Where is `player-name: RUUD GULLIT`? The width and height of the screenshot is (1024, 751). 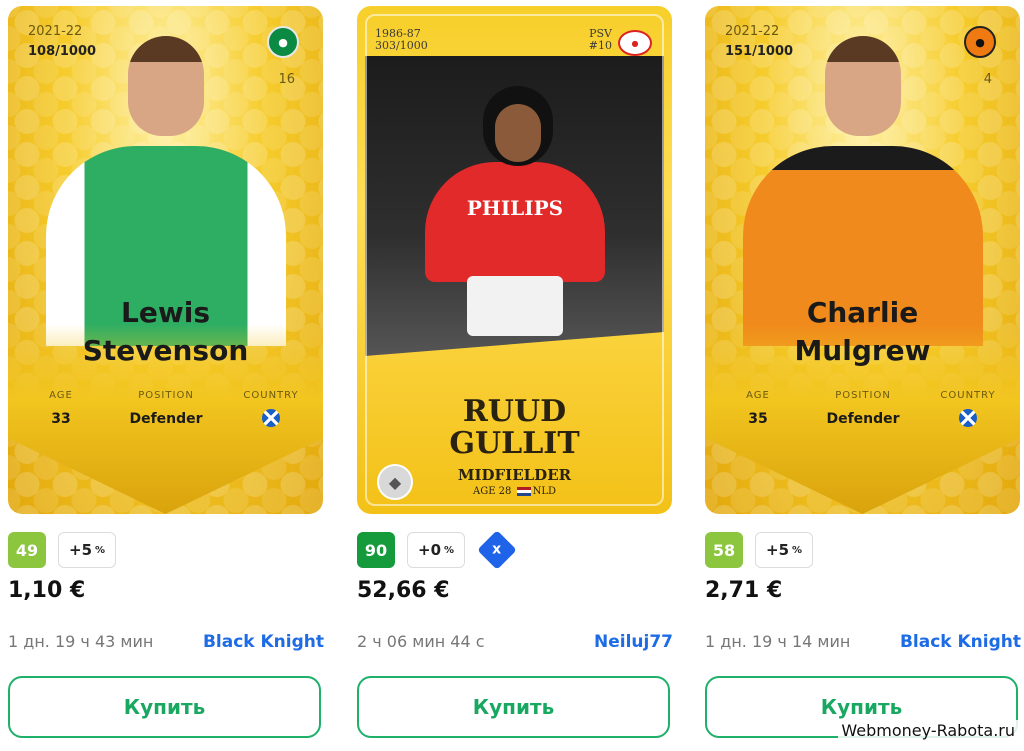 player-name: RUUD GULLIT is located at coordinates (514, 428).